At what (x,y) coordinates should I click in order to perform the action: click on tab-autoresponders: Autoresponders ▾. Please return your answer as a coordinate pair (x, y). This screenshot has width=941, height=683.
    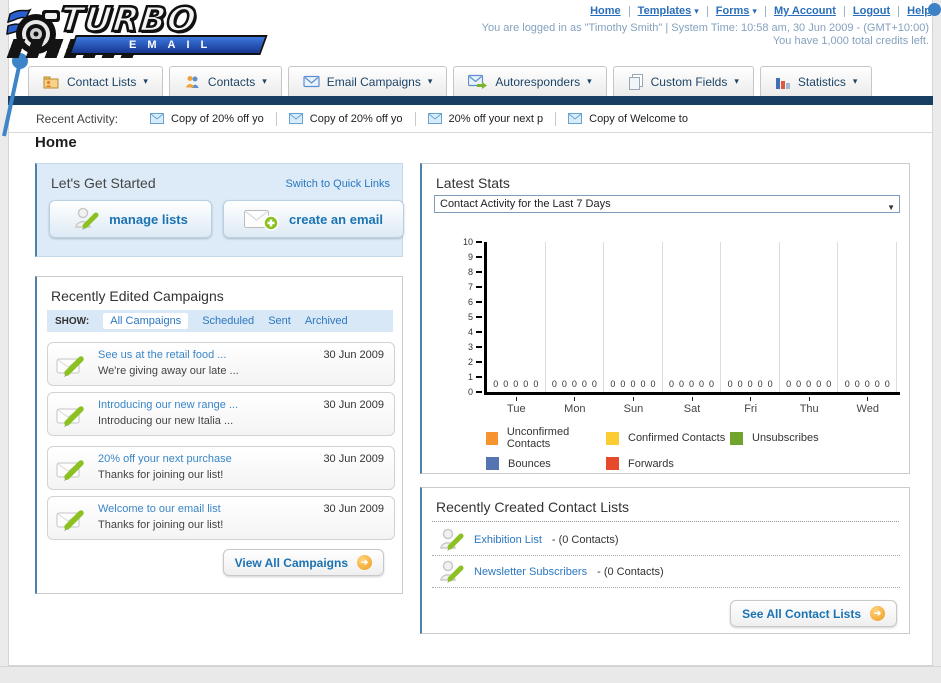
    Looking at the image, I should click on (530, 81).